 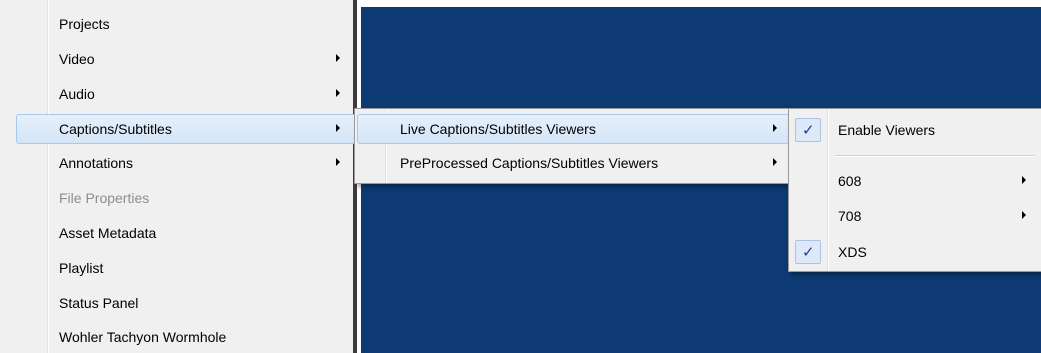 I want to click on menu-item-label: Projects, so click(x=84, y=24).